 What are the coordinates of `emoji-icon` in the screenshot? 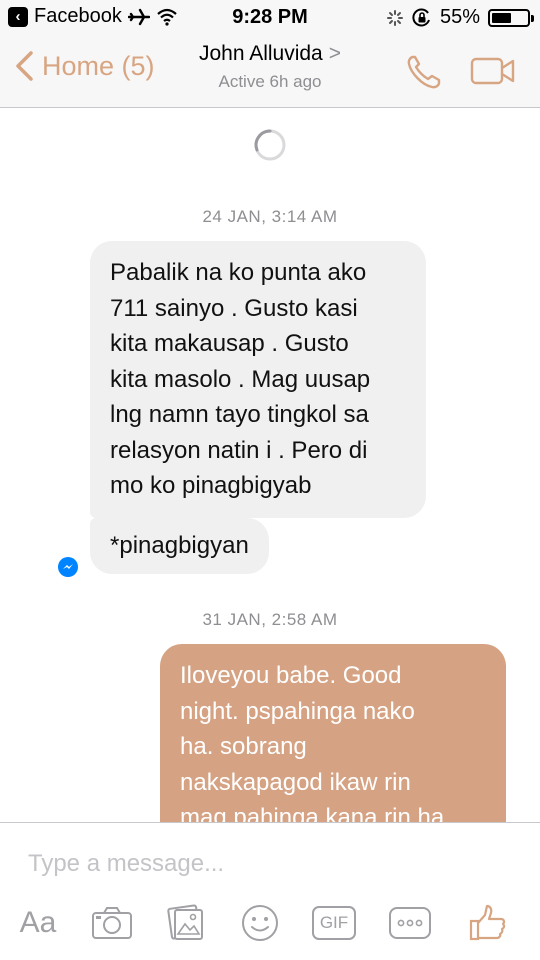 It's located at (260, 923).